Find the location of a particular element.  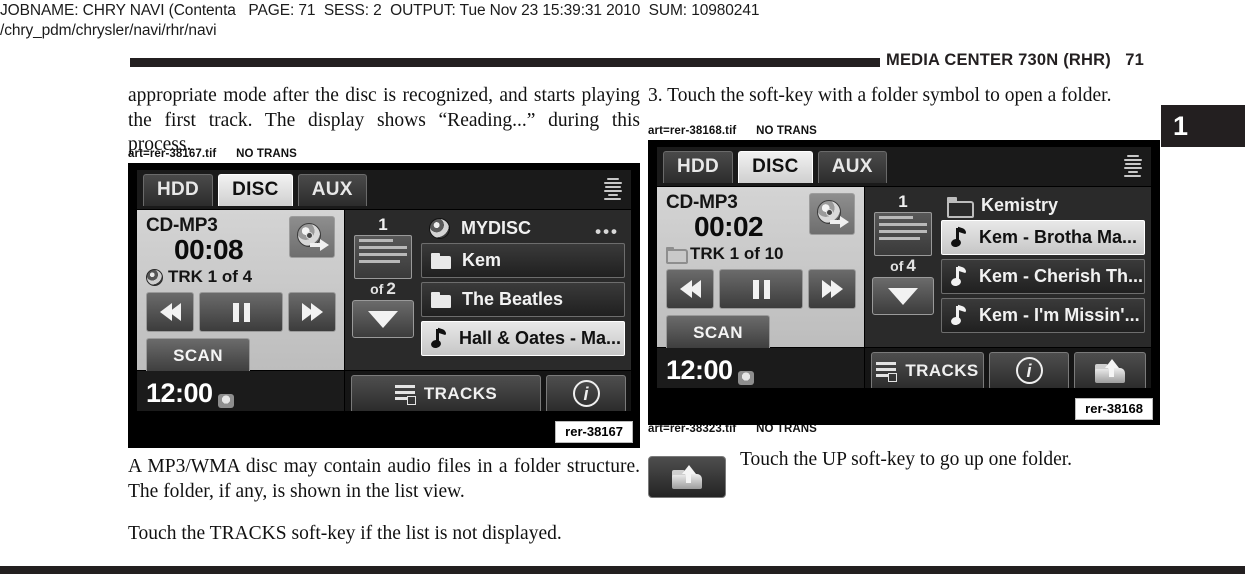

list-pager: 1 of 2 is located at coordinates (383, 290).